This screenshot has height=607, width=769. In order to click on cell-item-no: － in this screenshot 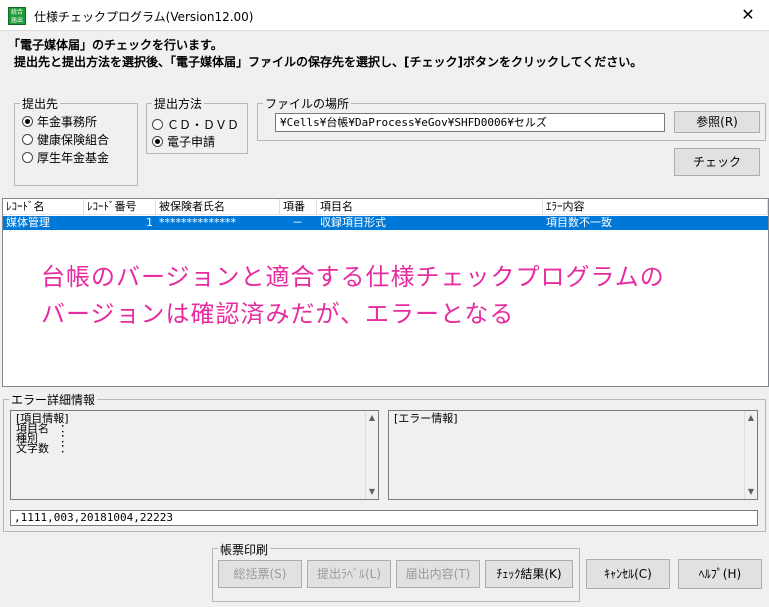, I will do `click(297, 222)`.